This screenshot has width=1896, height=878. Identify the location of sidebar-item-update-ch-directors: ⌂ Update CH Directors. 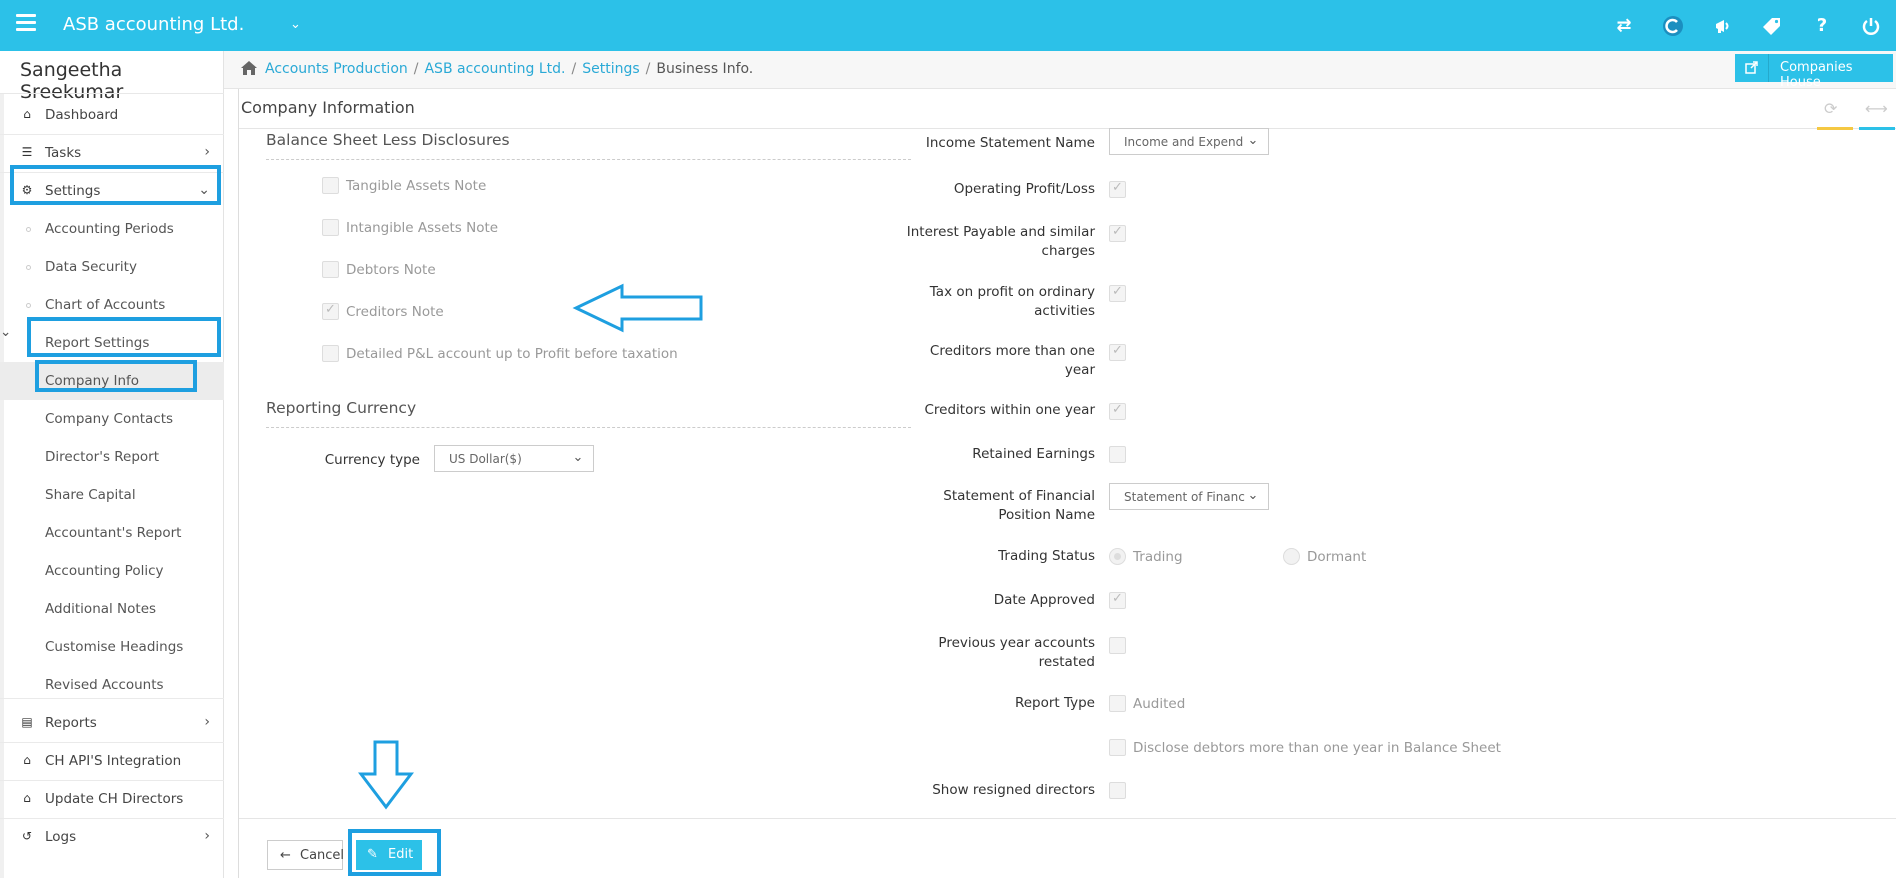
(112, 799).